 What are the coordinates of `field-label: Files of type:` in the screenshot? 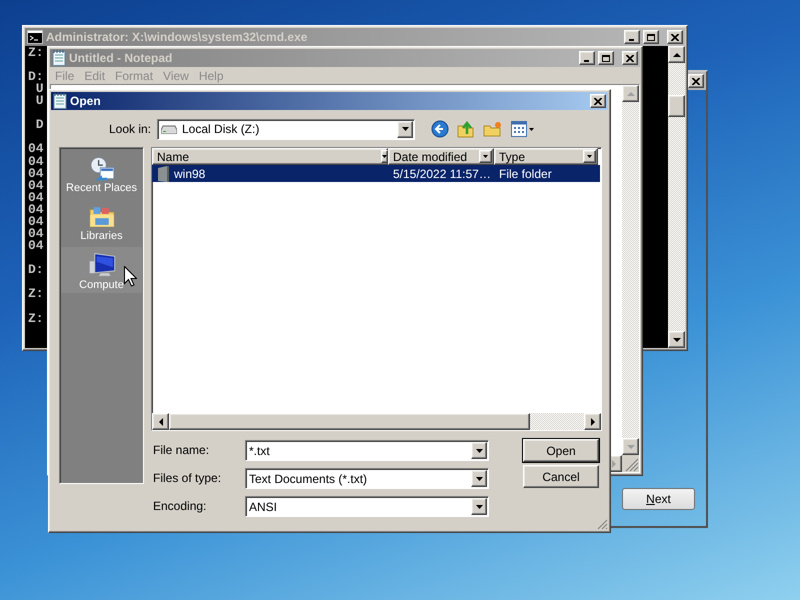 It's located at (187, 477).